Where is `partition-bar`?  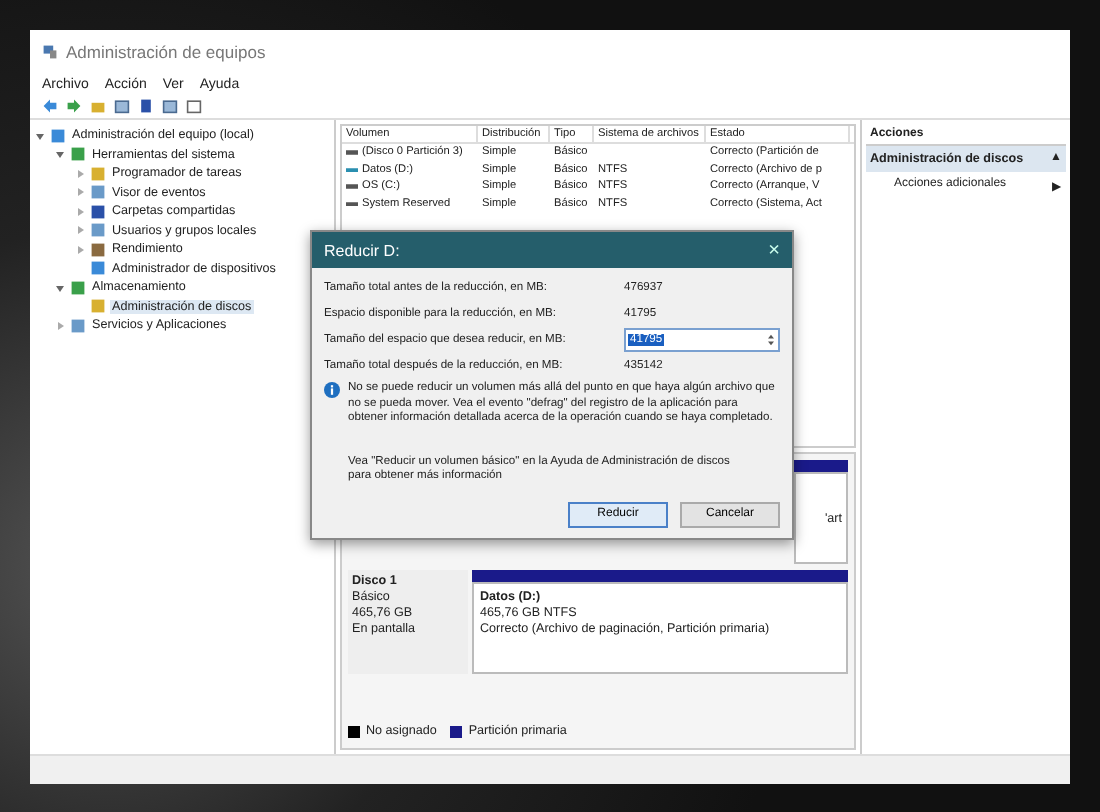
partition-bar is located at coordinates (821, 466).